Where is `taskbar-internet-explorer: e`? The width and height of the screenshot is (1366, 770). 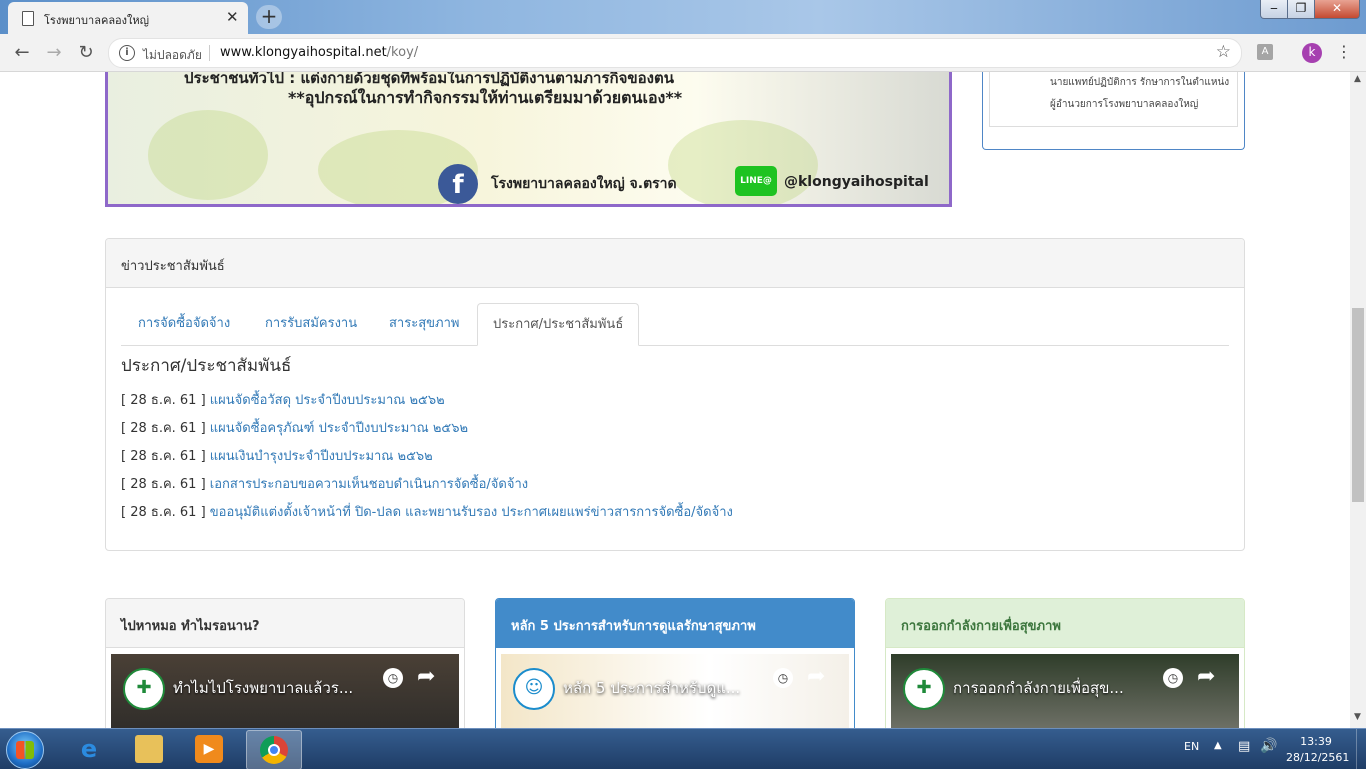
taskbar-internet-explorer: e is located at coordinates (89, 749).